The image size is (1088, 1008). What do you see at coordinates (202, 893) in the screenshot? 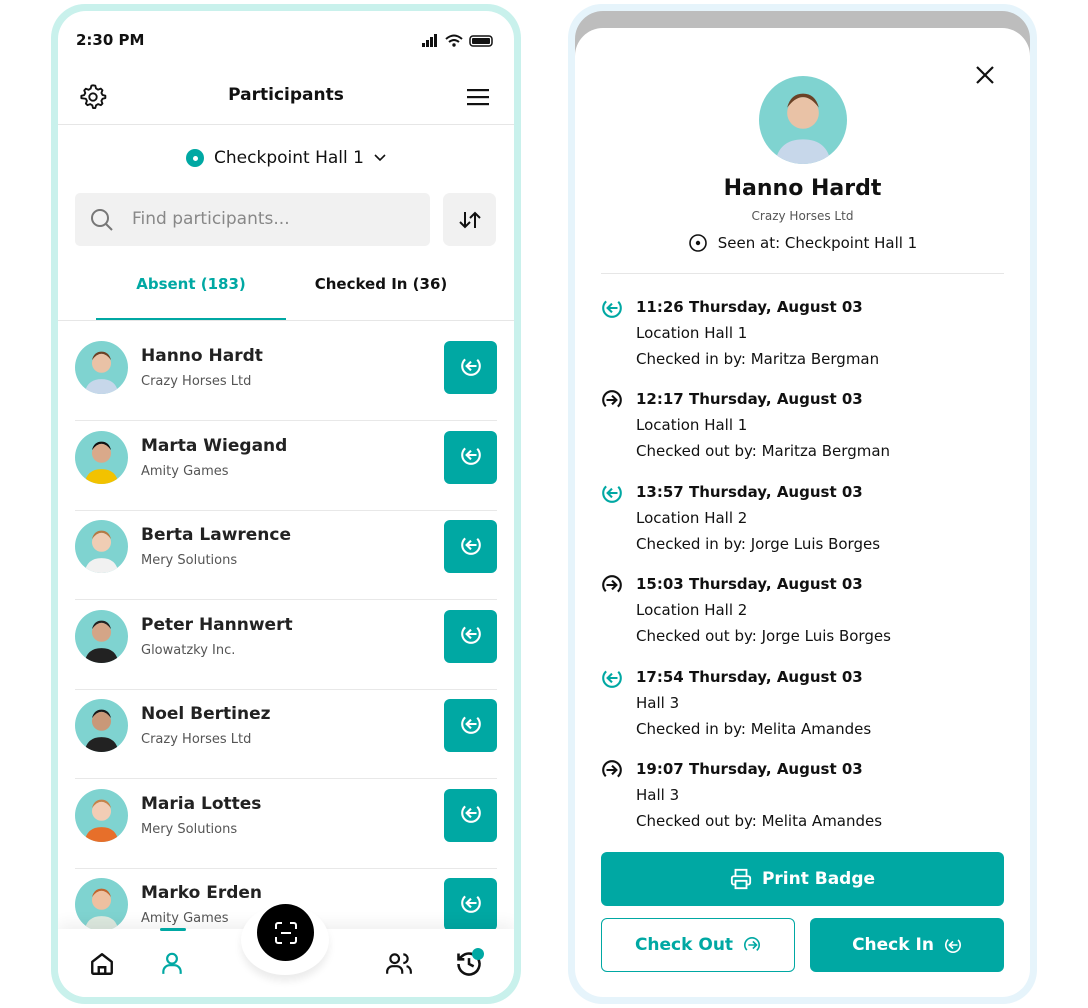
I see `participant-name: Marko Erden` at bounding box center [202, 893].